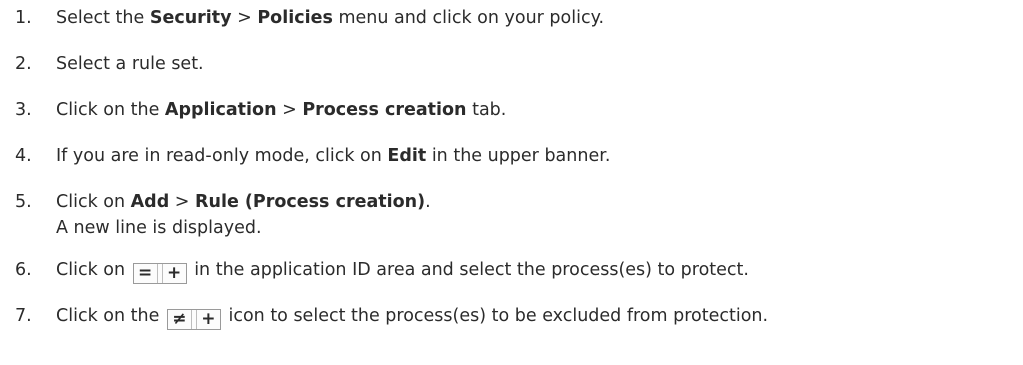  Describe the element at coordinates (220, 110) in the screenshot. I see `tab-application: Application` at that location.